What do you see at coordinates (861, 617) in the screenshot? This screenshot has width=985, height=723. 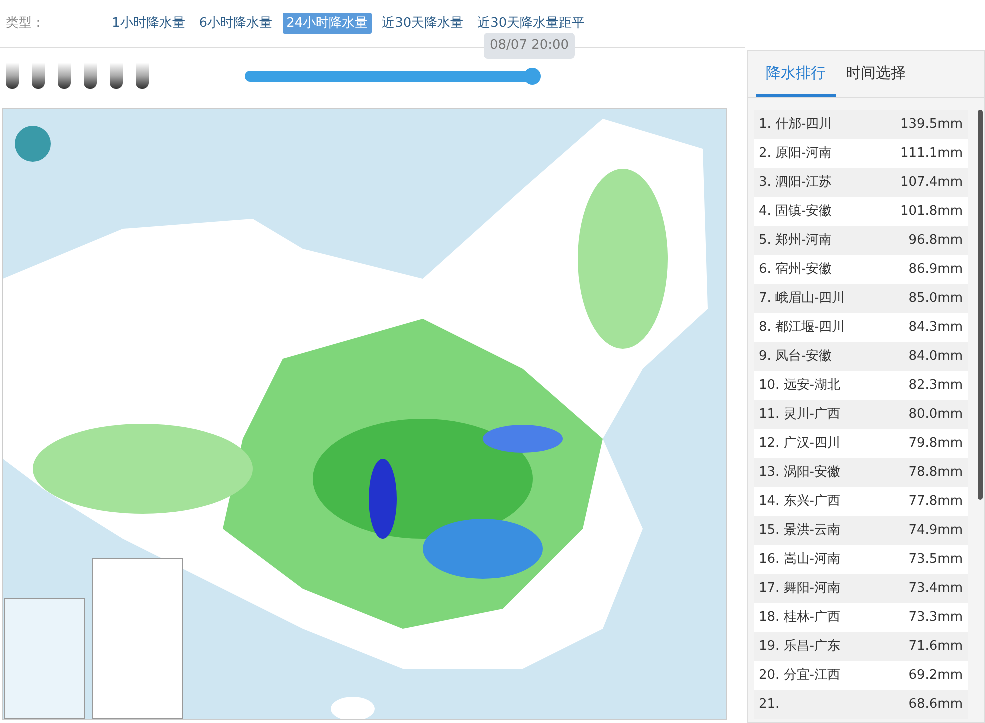 I see `ranking-row: 18. 桂林-广西 73.3mm` at bounding box center [861, 617].